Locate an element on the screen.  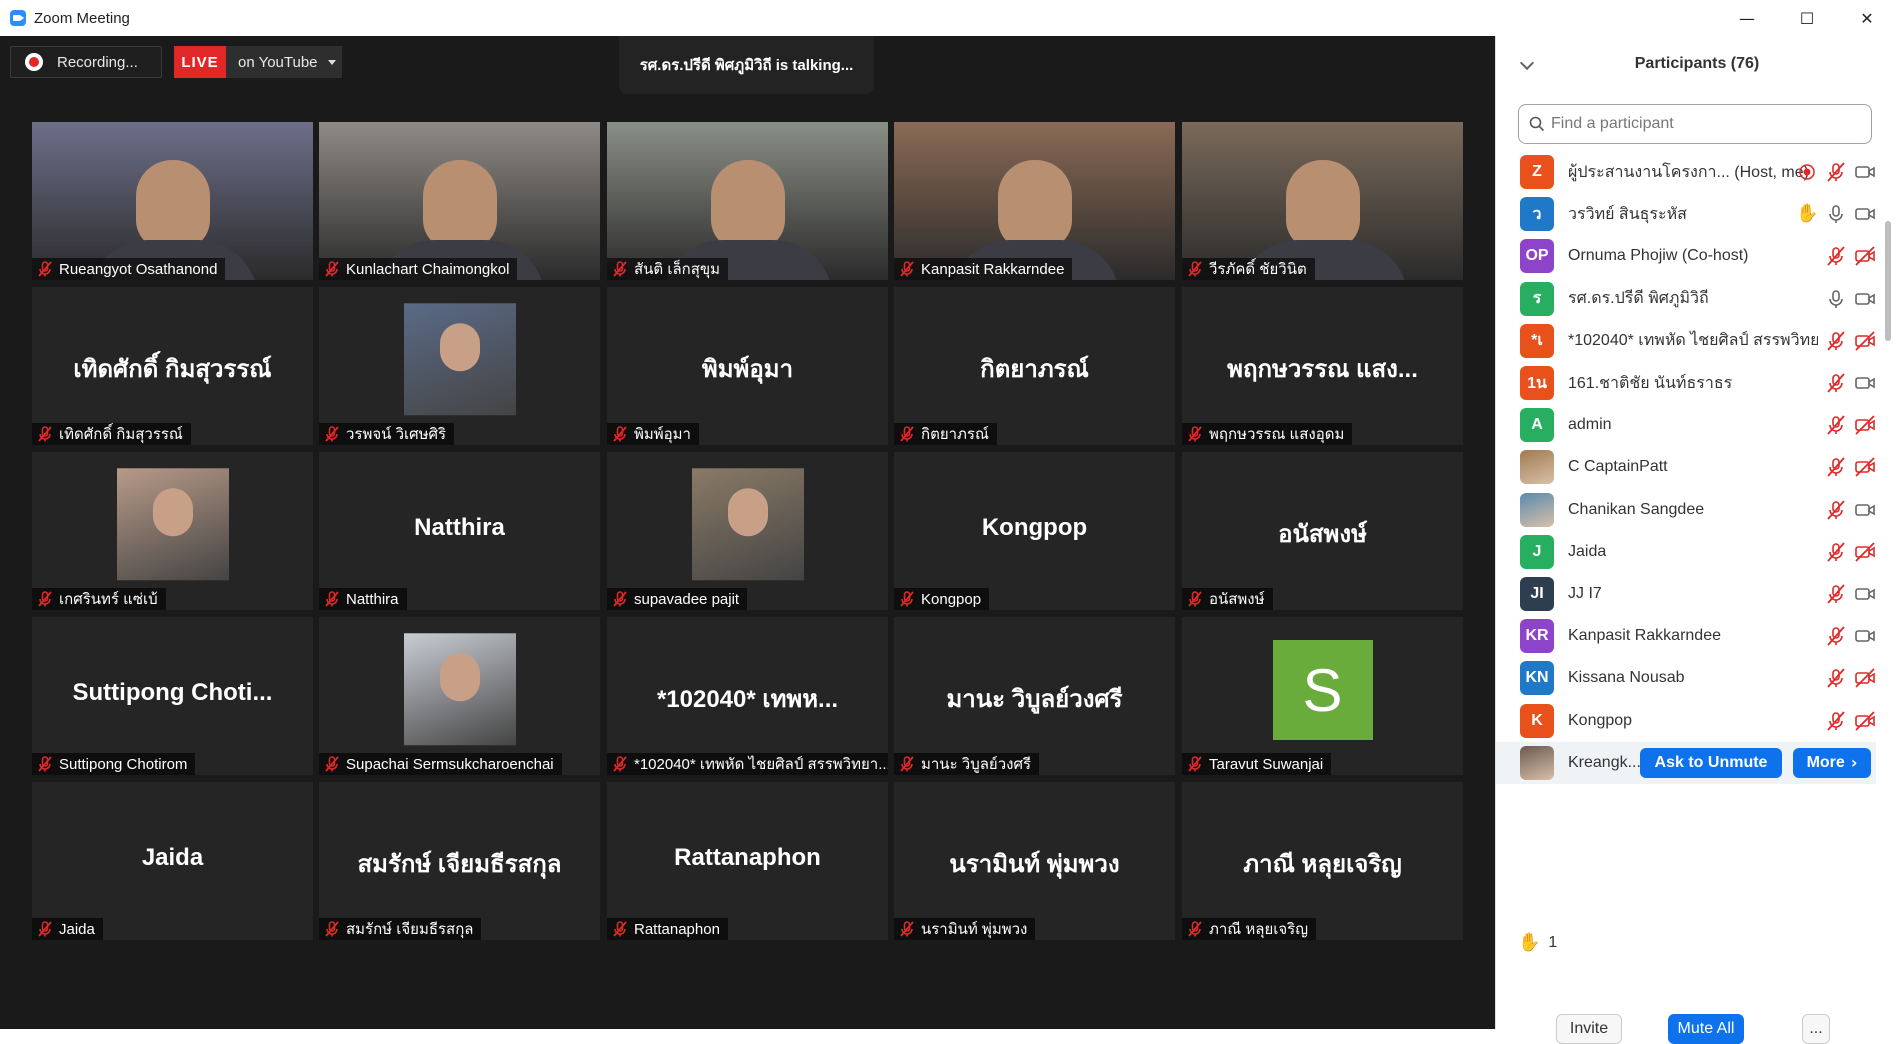
participant-list-name: Kongpop is located at coordinates (1600, 720).